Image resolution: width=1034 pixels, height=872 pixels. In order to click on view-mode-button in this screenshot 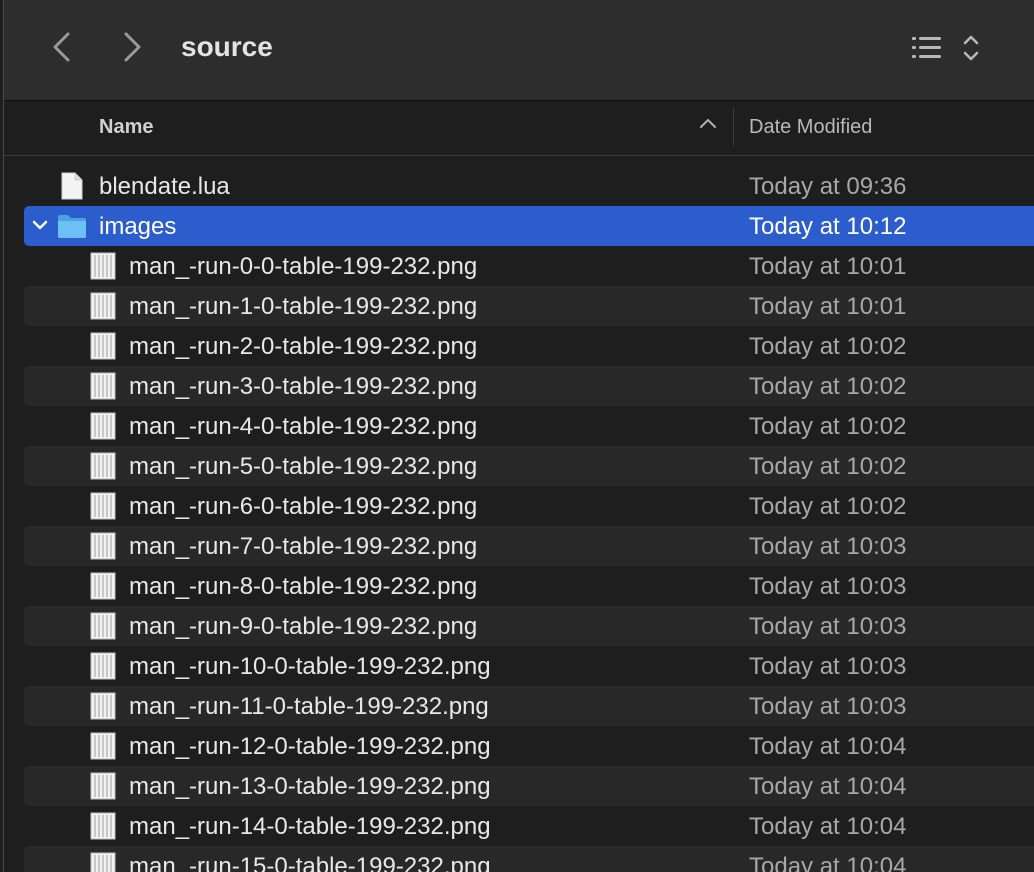, I will do `click(949, 48)`.